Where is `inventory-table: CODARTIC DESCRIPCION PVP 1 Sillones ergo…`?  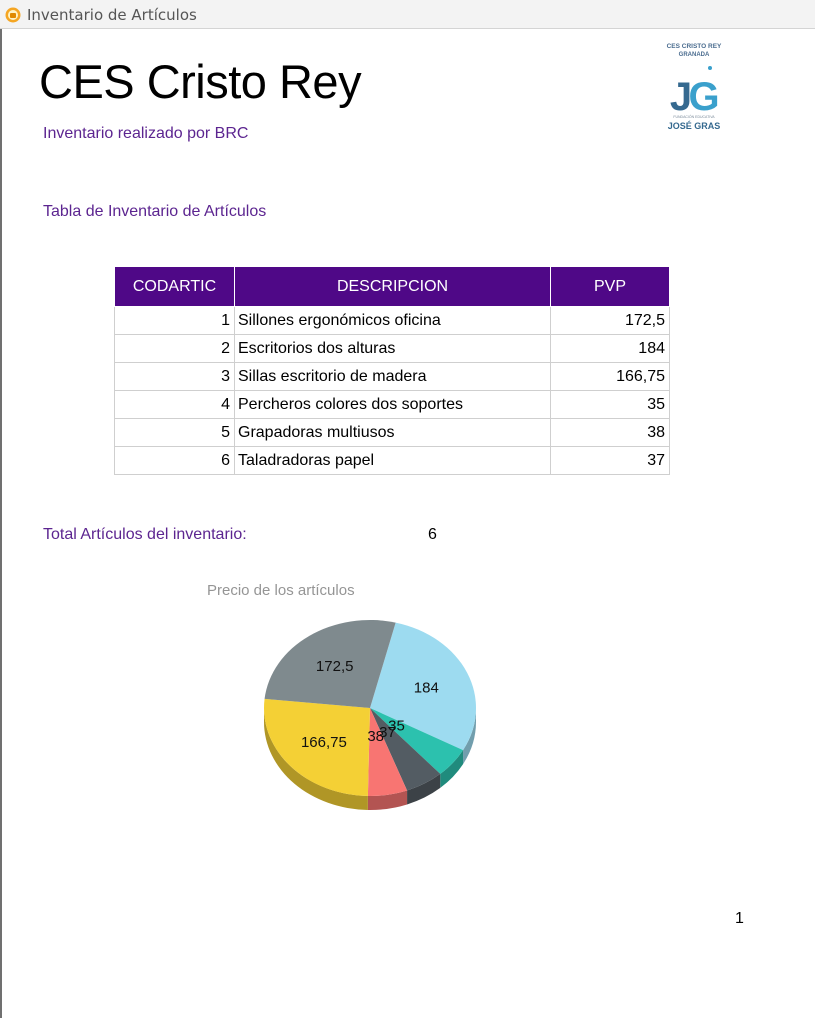
inventory-table: CODARTIC DESCRIPCION PVP 1 Sillones ergo… is located at coordinates (392, 370).